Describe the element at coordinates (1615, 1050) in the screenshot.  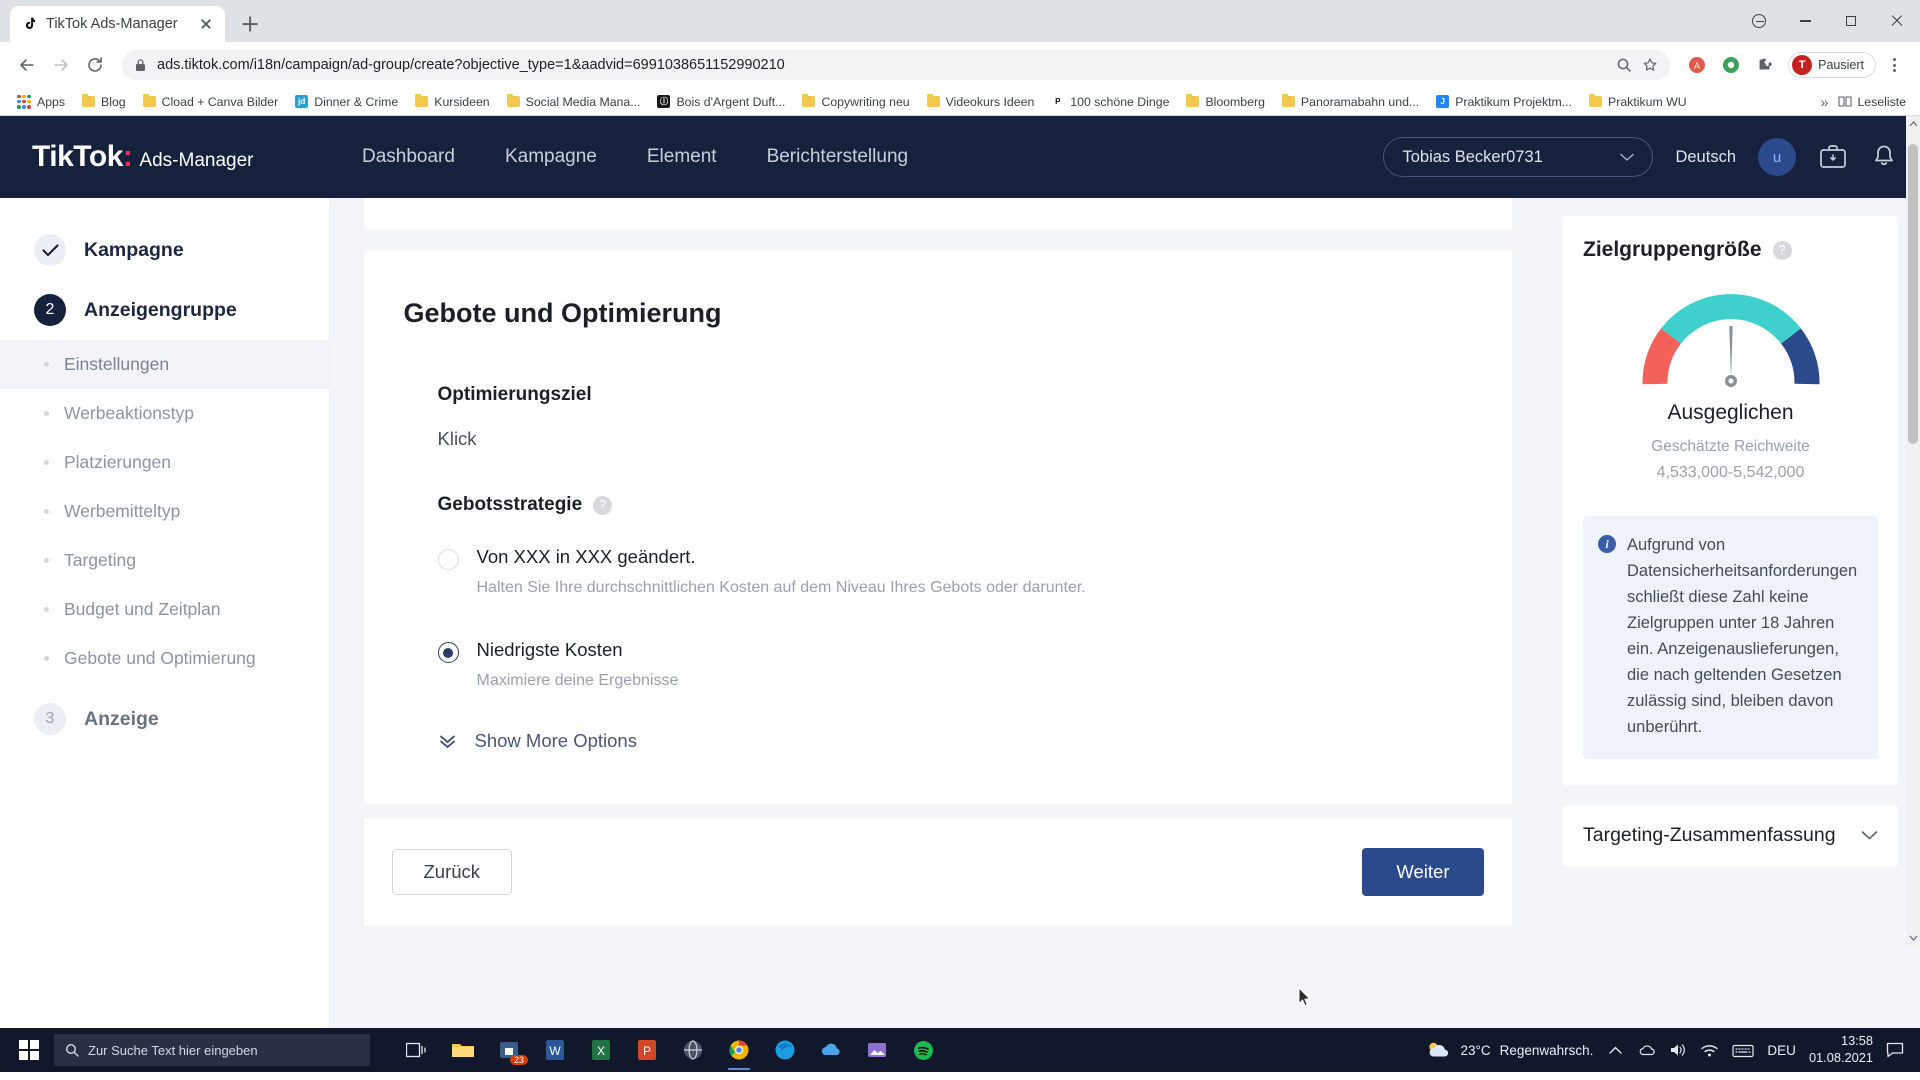
I see `chevron-up-icon` at that location.